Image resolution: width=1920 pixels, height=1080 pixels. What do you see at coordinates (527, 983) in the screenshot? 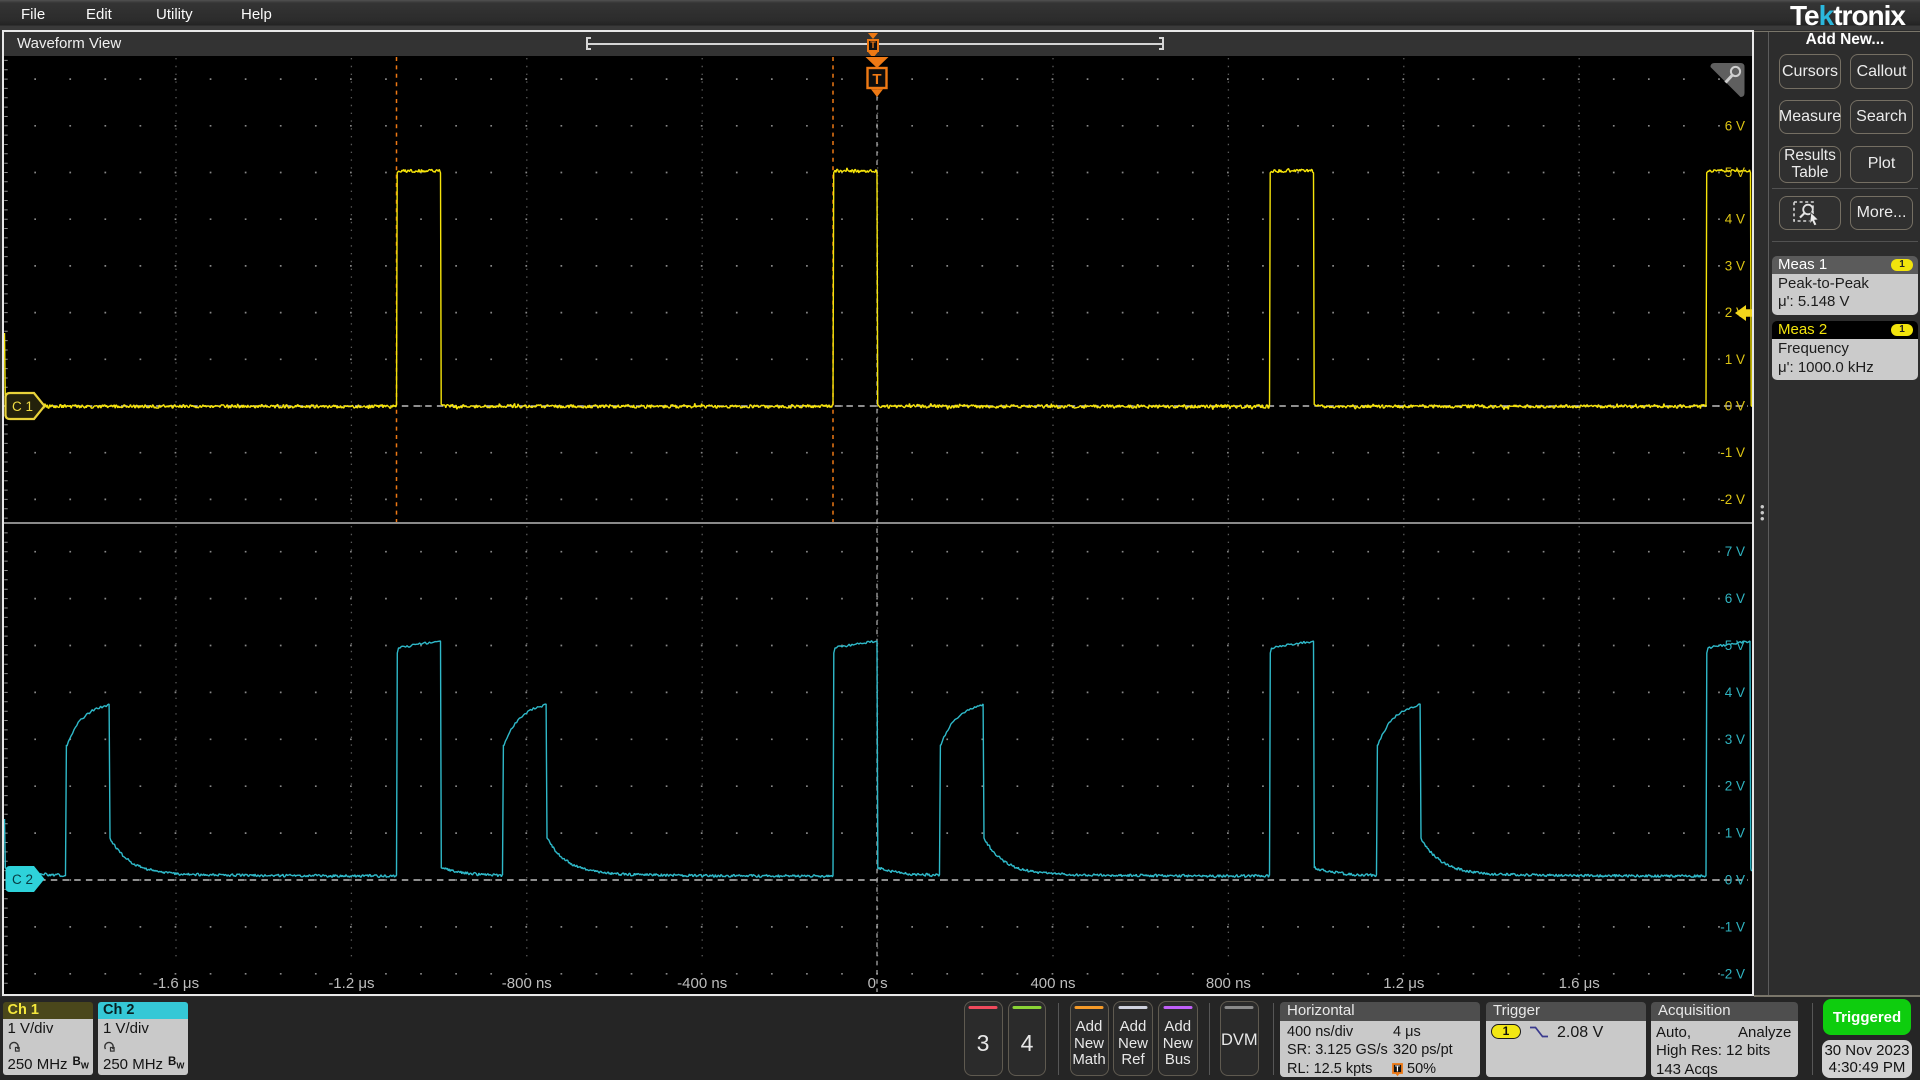
I see `svg-text: -800 ns` at bounding box center [527, 983].